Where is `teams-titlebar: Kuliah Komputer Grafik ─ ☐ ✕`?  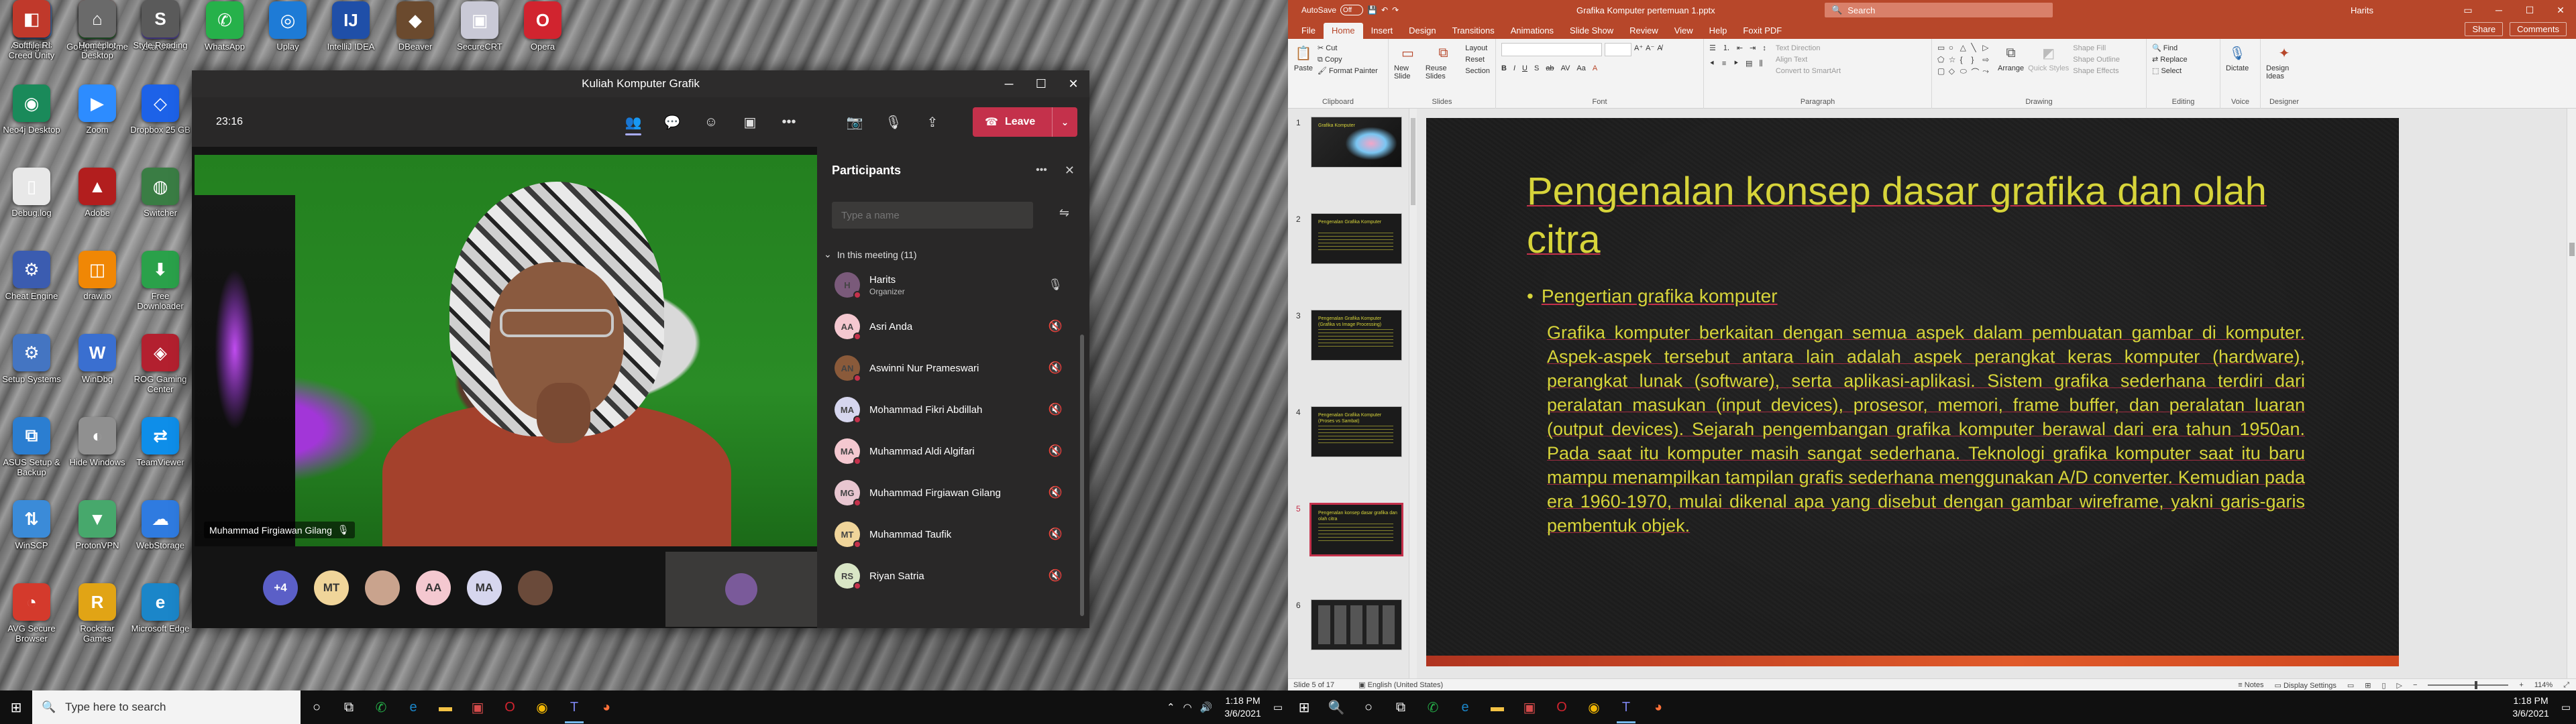 teams-titlebar: Kuliah Komputer Grafik ─ ☐ ✕ is located at coordinates (640, 83).